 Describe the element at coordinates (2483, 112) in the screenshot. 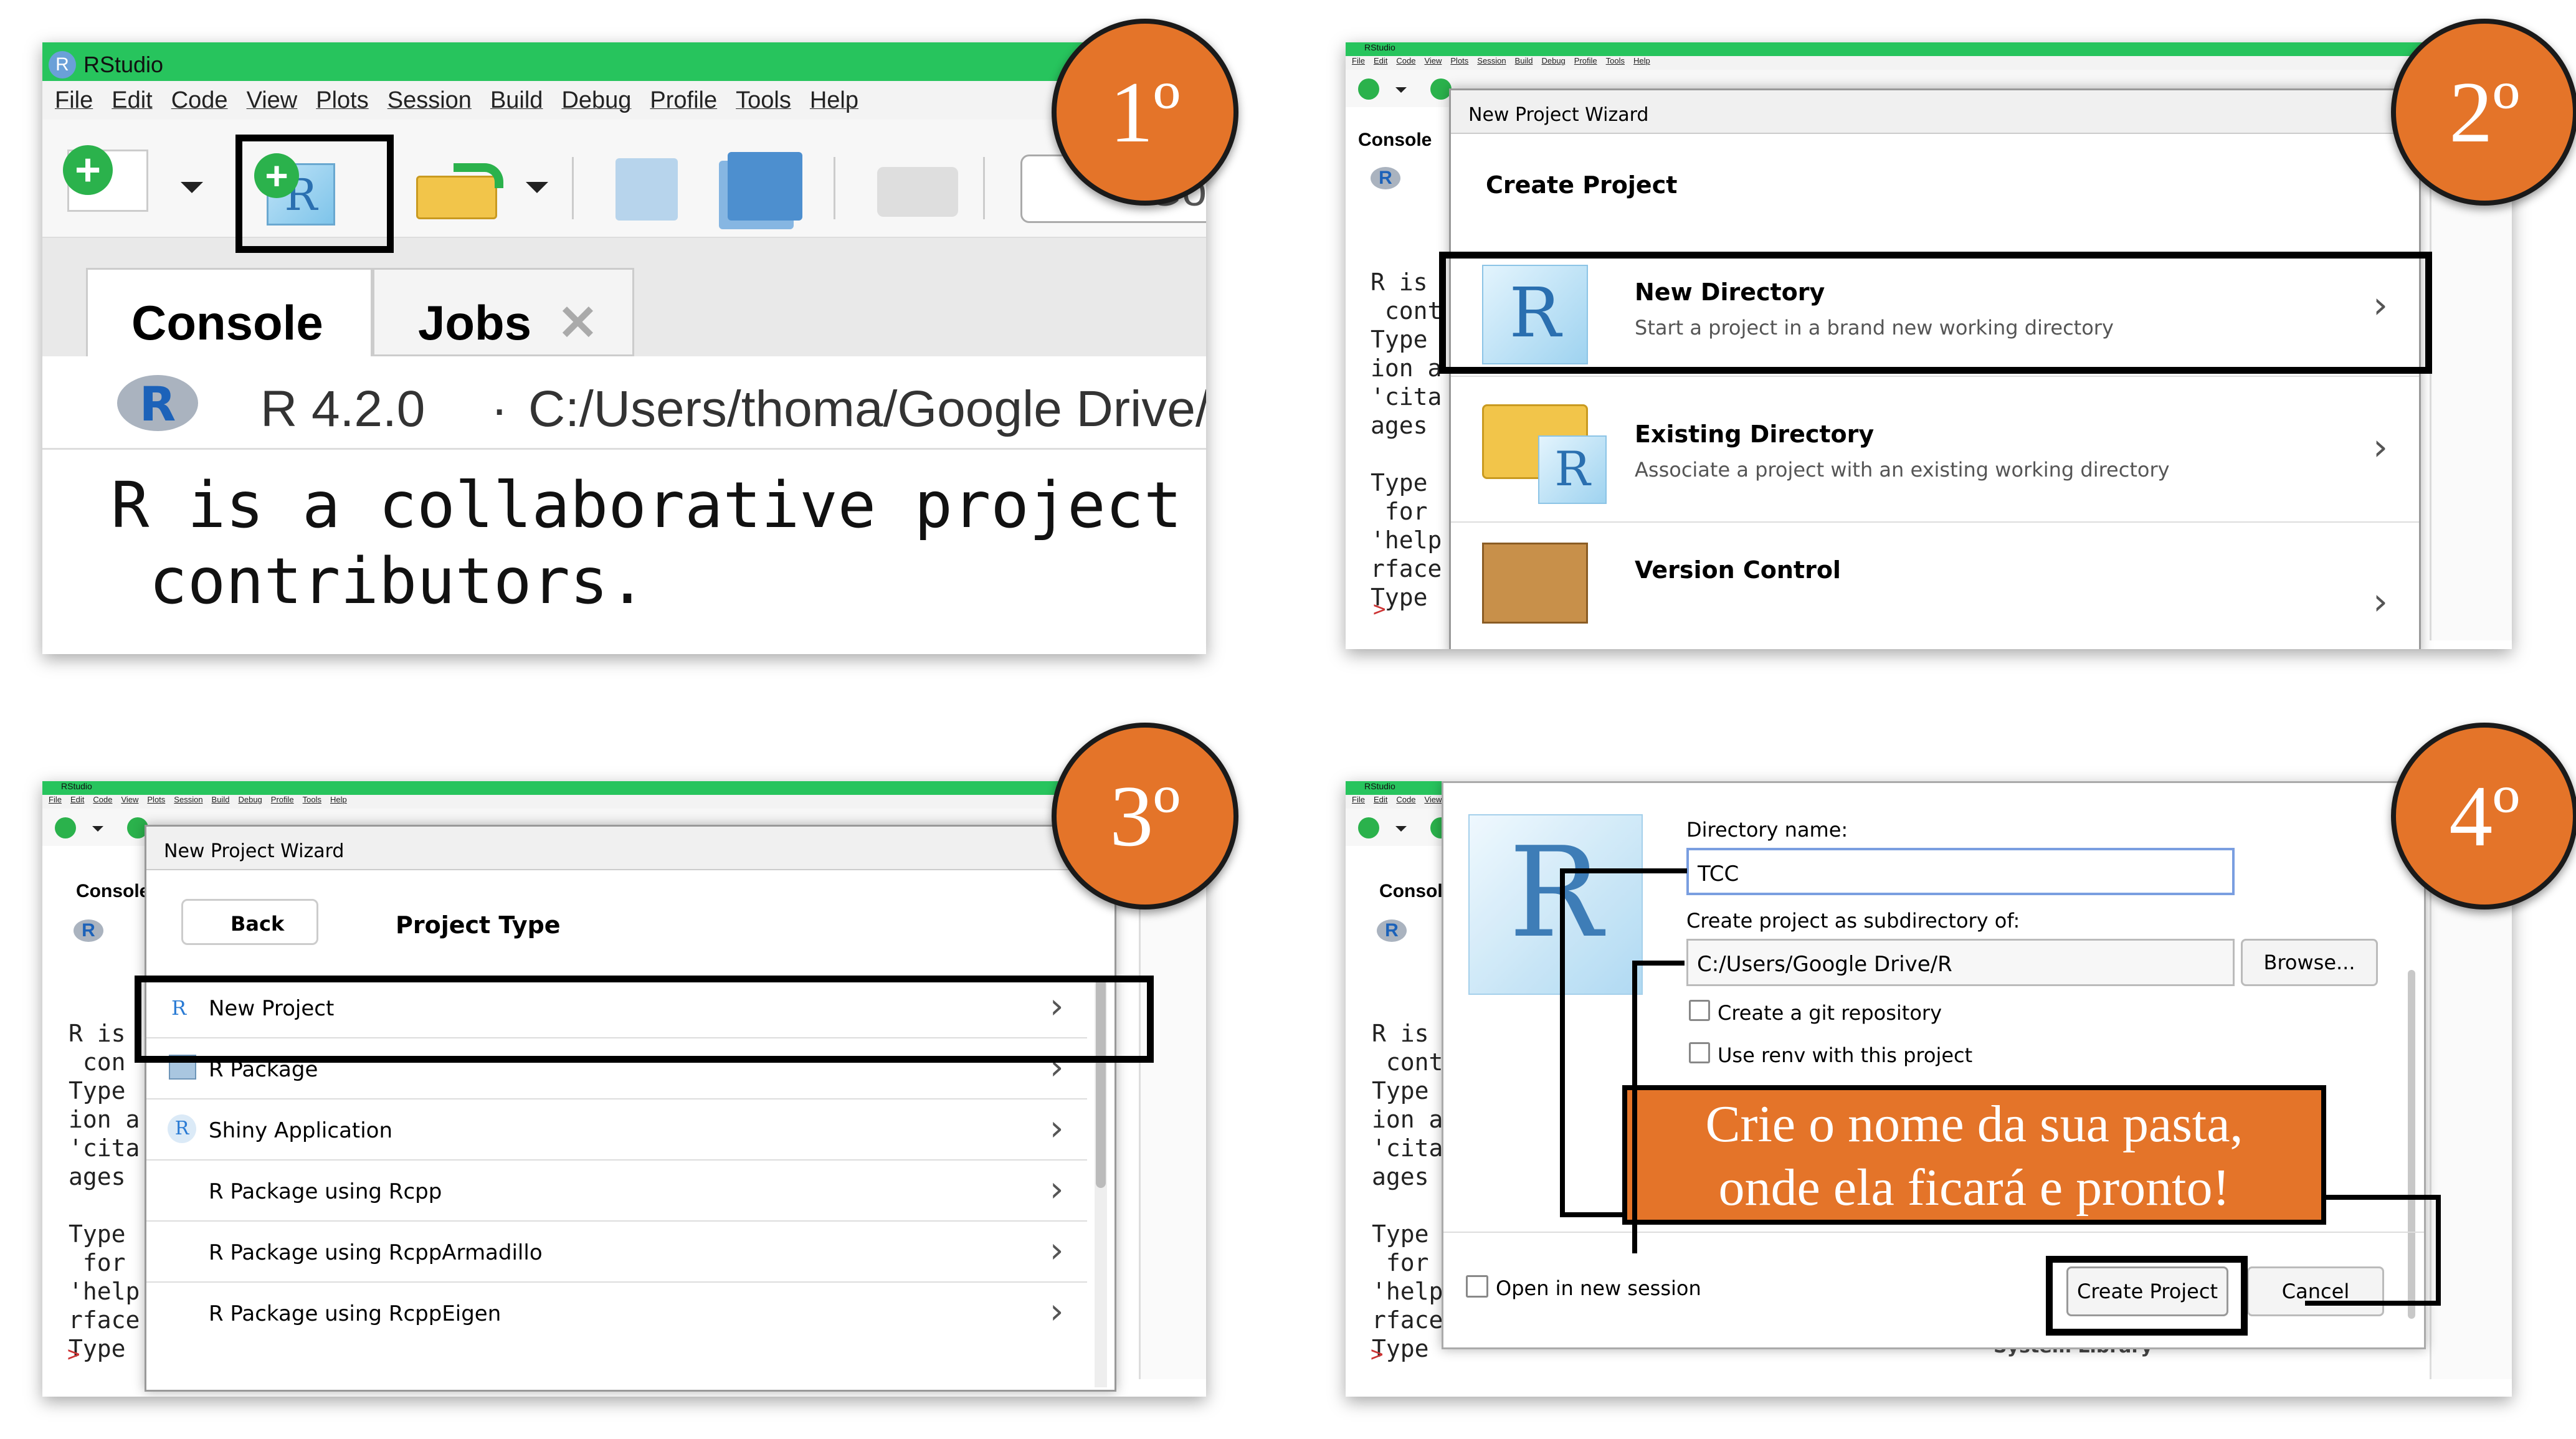

I see `step-badge-2: 2º` at that location.